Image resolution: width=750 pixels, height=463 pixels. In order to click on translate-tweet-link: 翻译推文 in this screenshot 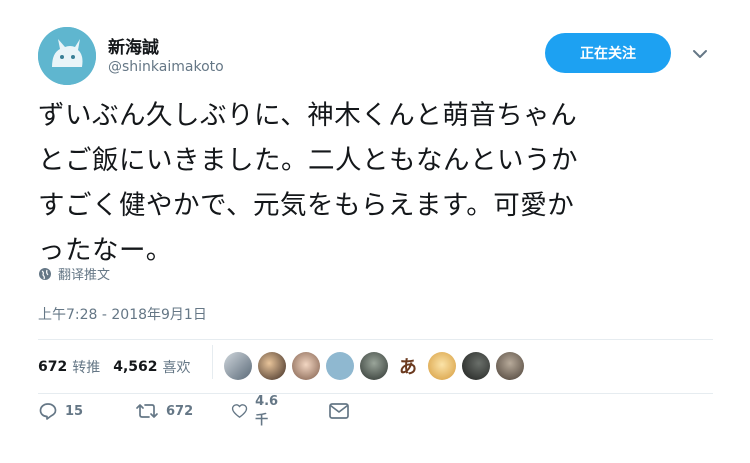, I will do `click(74, 273)`.